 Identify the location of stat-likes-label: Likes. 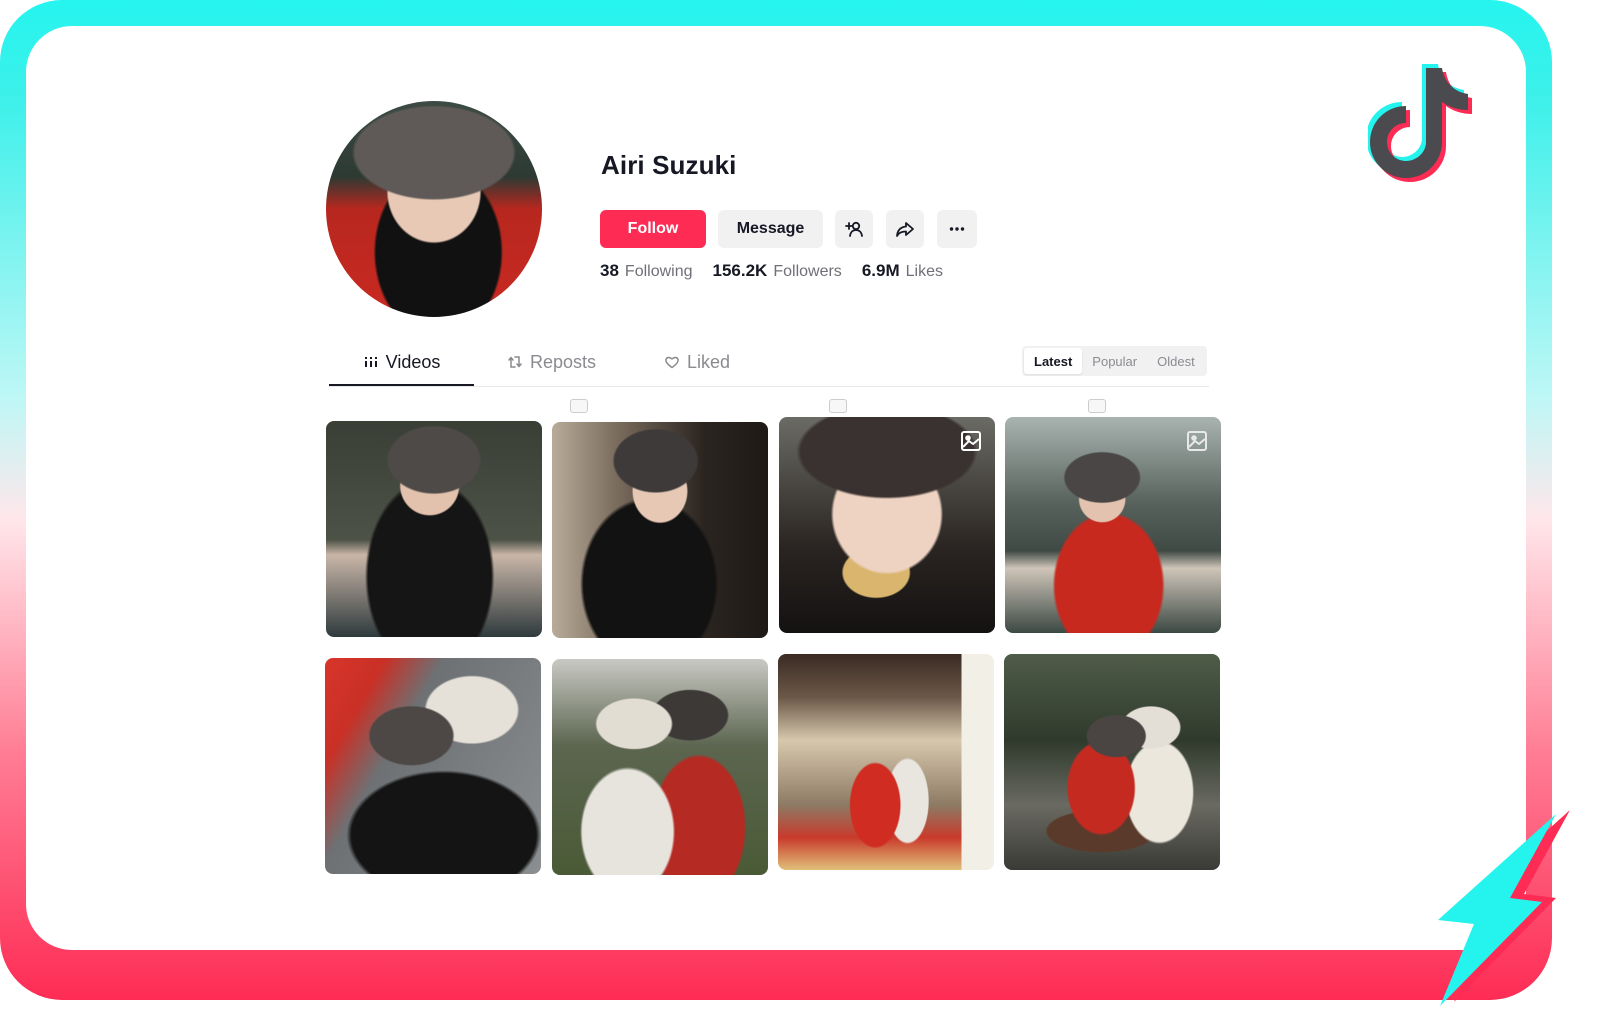
(924, 271).